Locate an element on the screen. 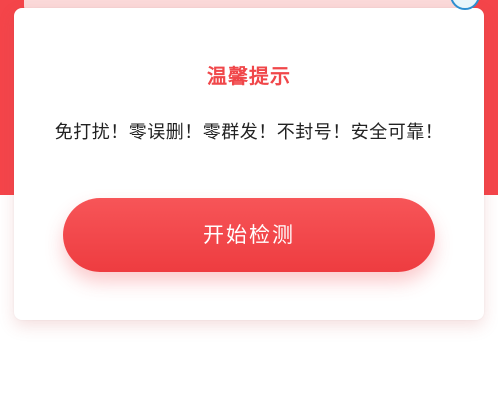 This screenshot has height=398, width=498. start-detection-button: 开始检测 is located at coordinates (249, 235).